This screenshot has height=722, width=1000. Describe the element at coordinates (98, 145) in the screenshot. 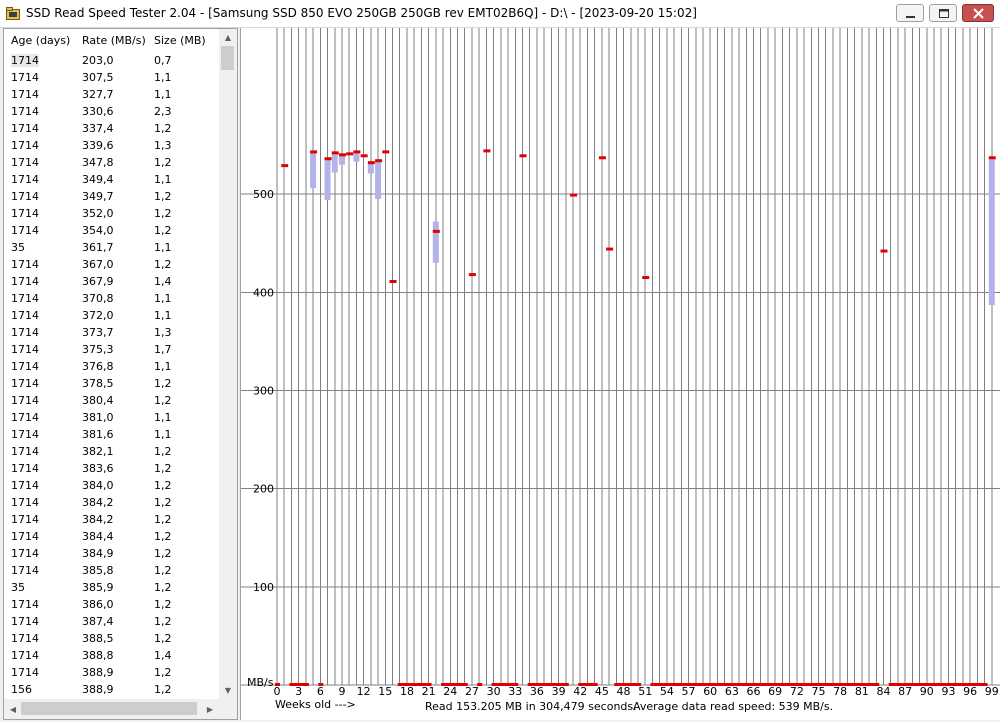

I see `rate-cell: 339,6` at that location.